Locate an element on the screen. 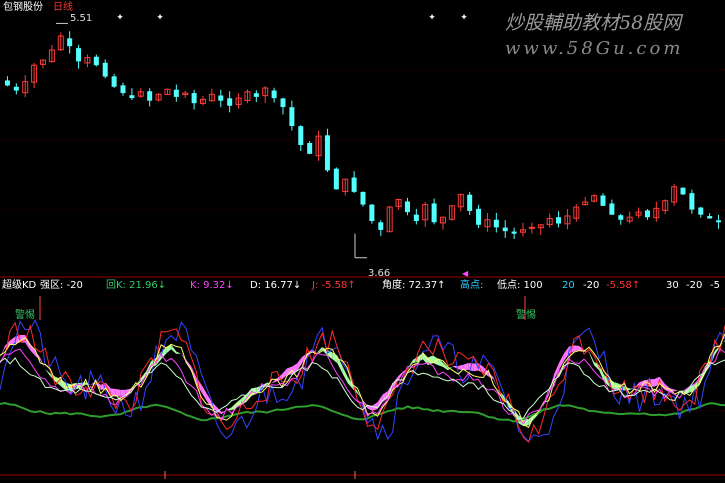 This screenshot has height=483, width=725. legend-item: 角度: 72.37↑ is located at coordinates (414, 284).